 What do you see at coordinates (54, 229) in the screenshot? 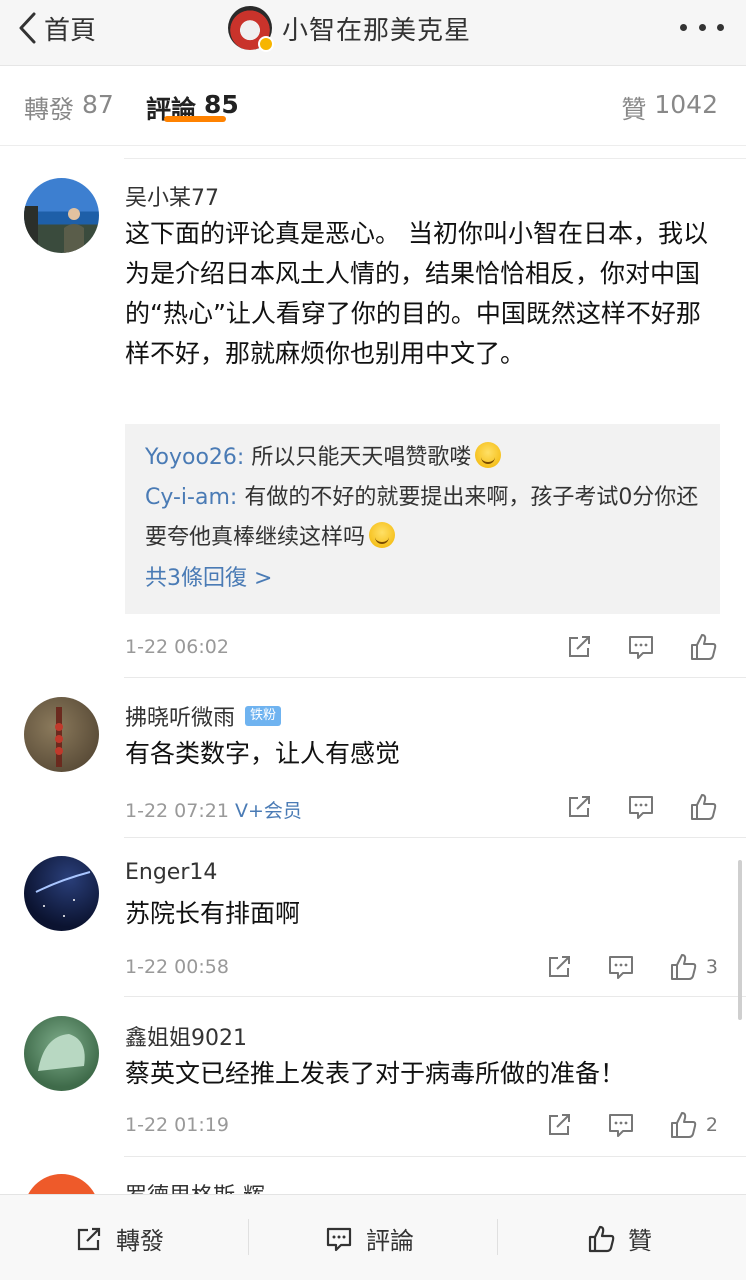
I see `person-photo-icon` at bounding box center [54, 229].